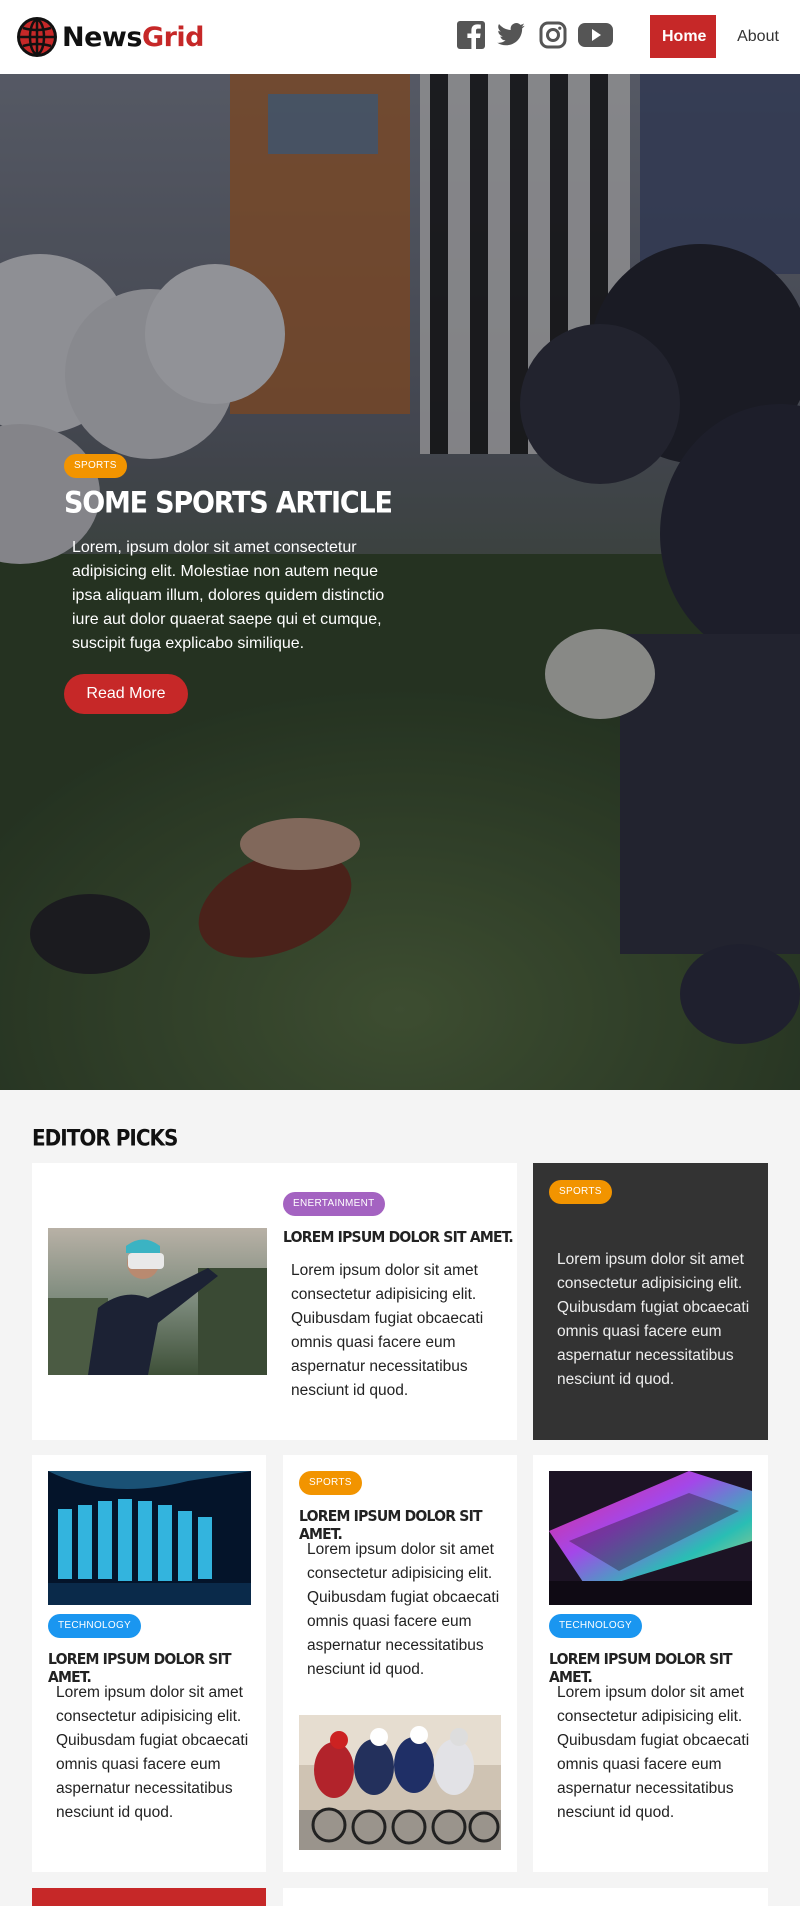  What do you see at coordinates (525, 1897) in the screenshot?
I see `next-card` at bounding box center [525, 1897].